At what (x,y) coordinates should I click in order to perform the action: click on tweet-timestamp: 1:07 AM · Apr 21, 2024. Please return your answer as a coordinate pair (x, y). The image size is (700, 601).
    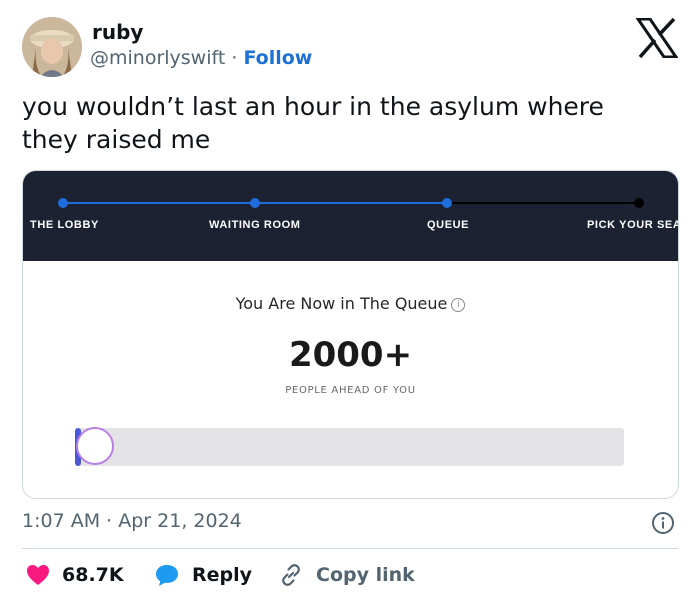
    Looking at the image, I should click on (132, 521).